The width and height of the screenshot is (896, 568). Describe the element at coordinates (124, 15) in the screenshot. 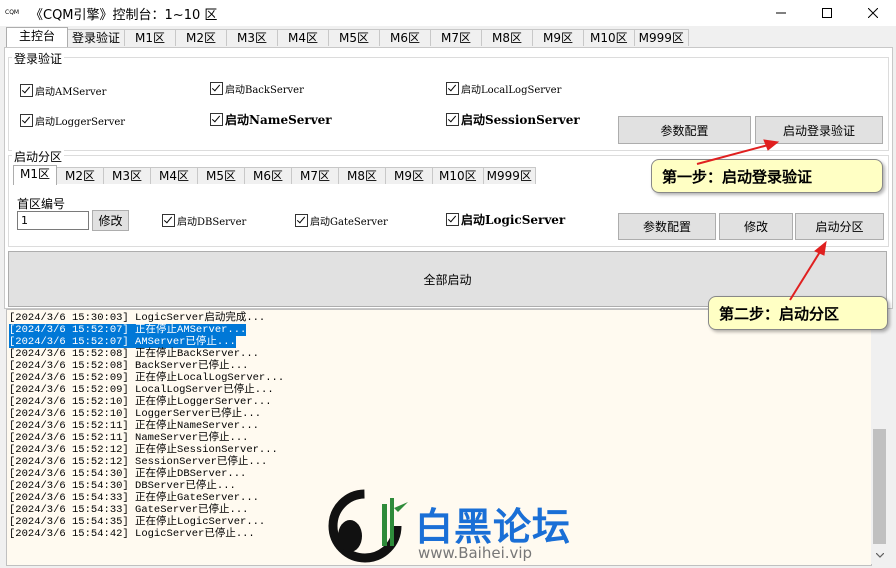

I see `window-title: 《CQM引擎》控制台：1~10 区` at that location.